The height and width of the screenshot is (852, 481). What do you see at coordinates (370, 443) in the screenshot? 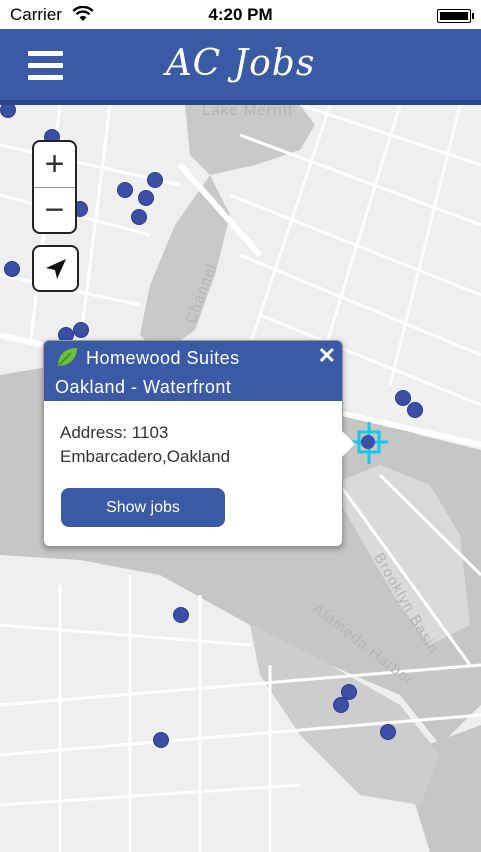
I see `selected-location-marker` at bounding box center [370, 443].